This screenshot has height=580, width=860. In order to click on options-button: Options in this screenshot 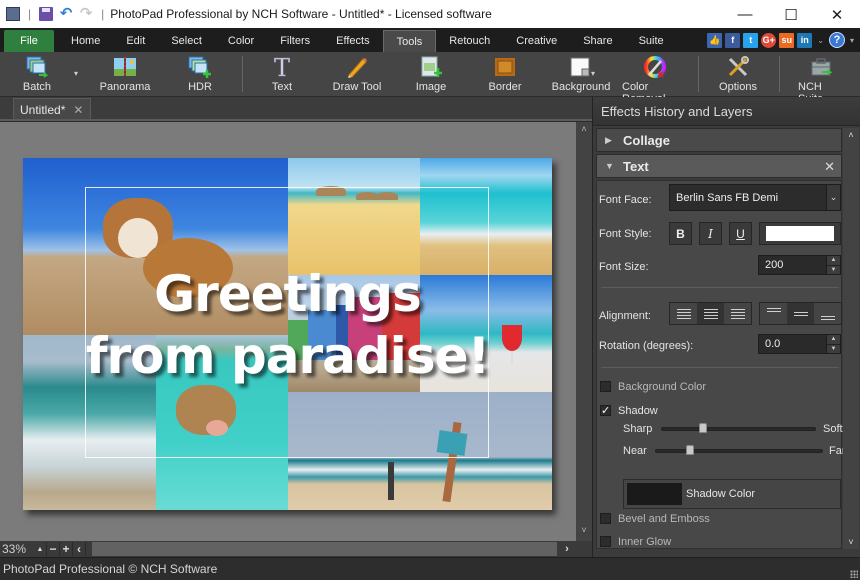, I will do `click(738, 75)`.